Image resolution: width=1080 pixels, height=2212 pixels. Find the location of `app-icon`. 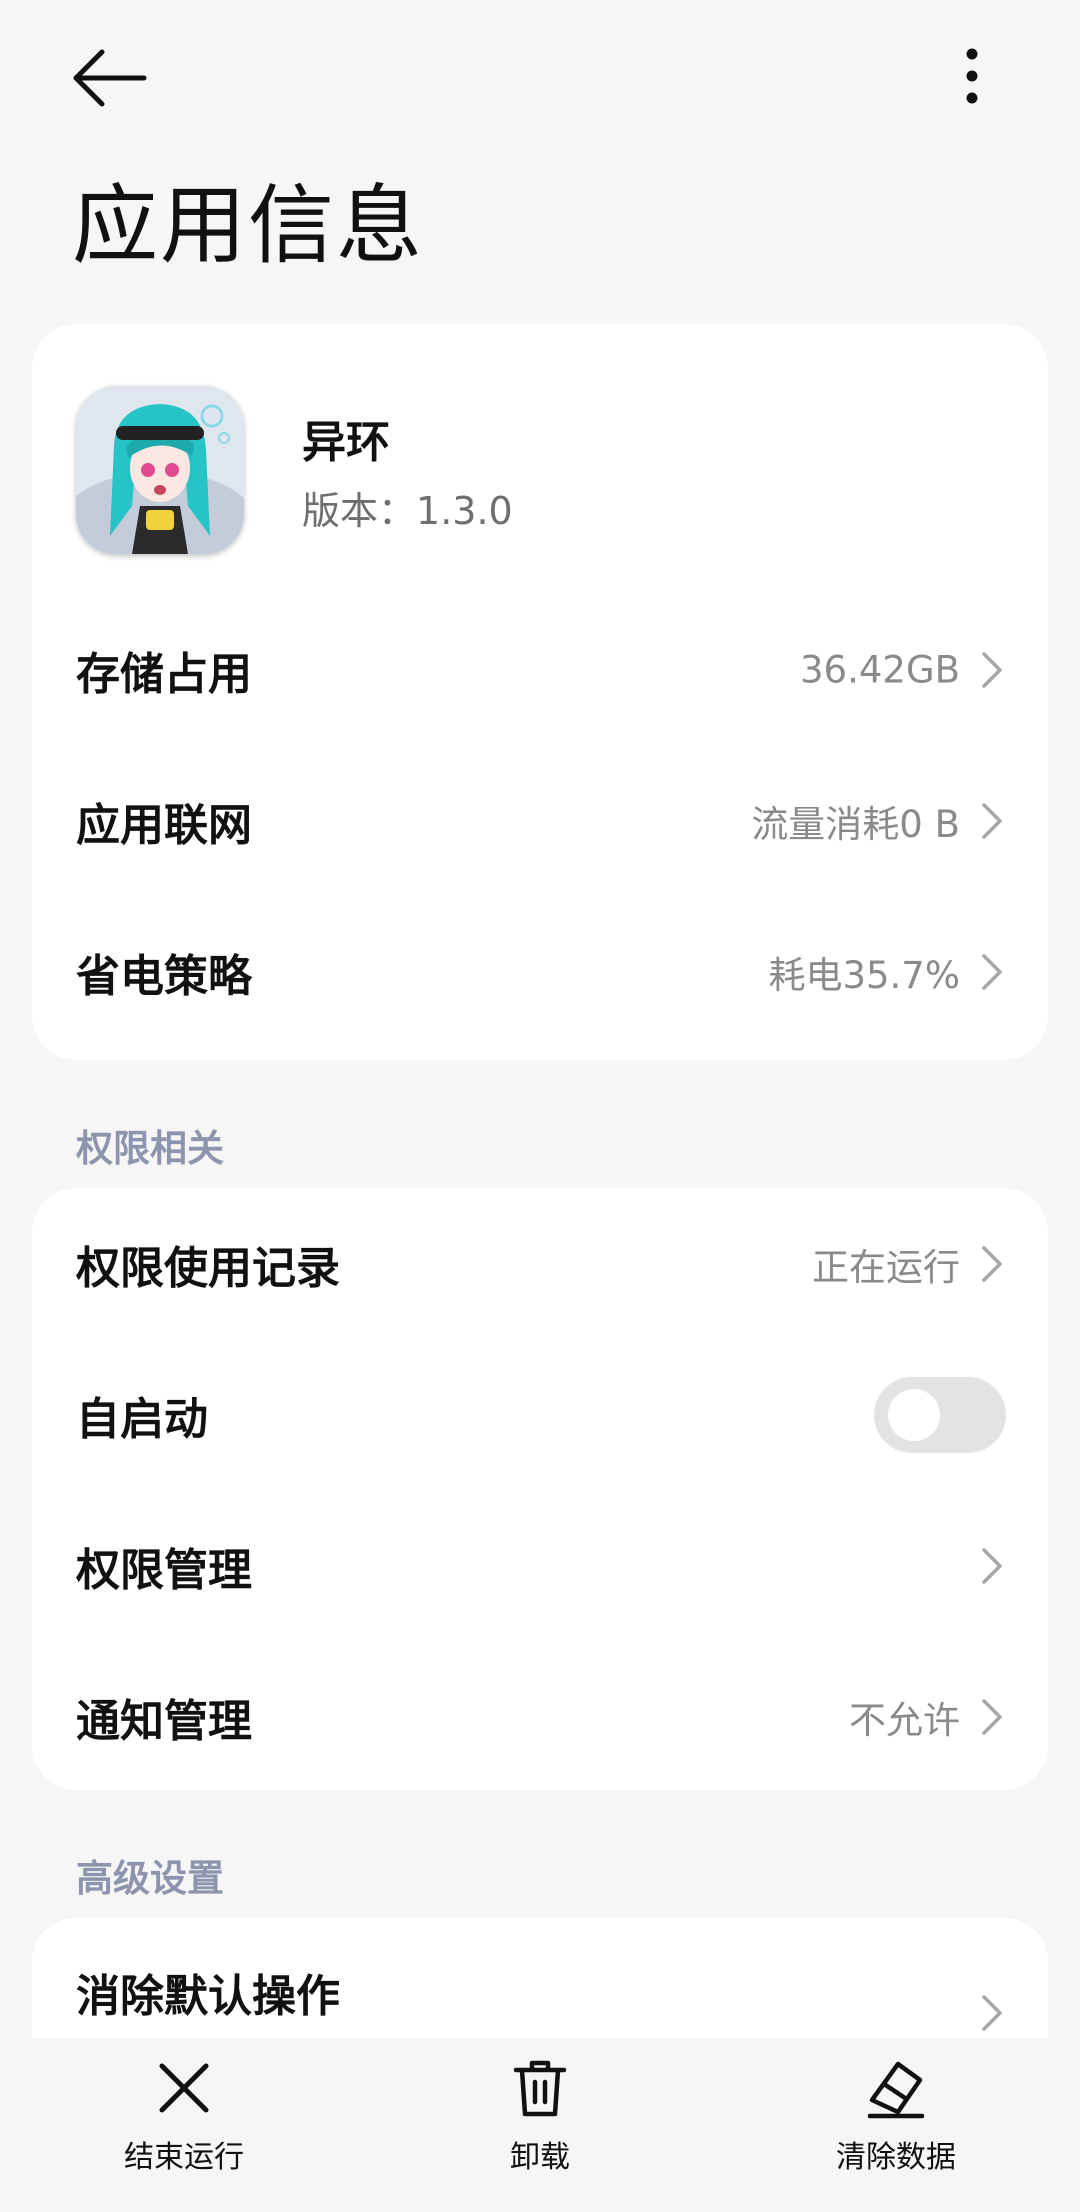

app-icon is located at coordinates (160, 470).